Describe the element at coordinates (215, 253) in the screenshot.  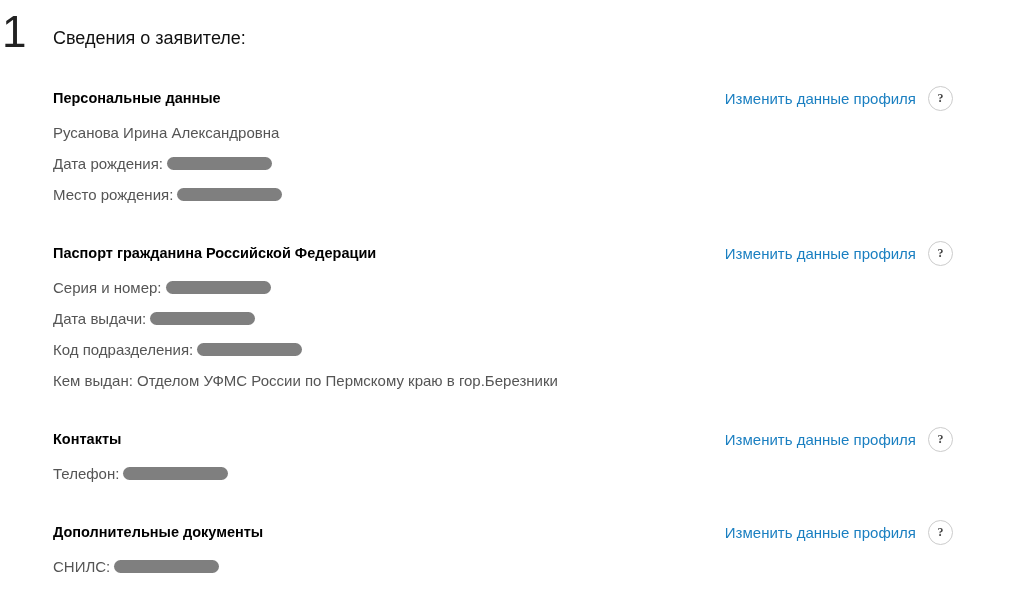
I see `subsection-heading: Паспорт гражданина Российской Федерации` at that location.